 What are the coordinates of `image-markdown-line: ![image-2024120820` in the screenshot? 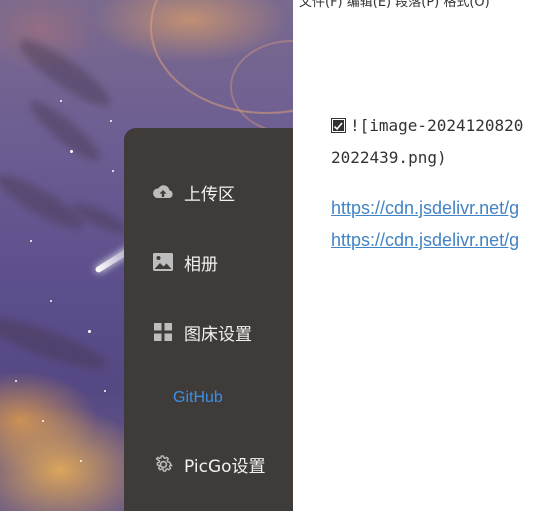 It's located at (427, 125).